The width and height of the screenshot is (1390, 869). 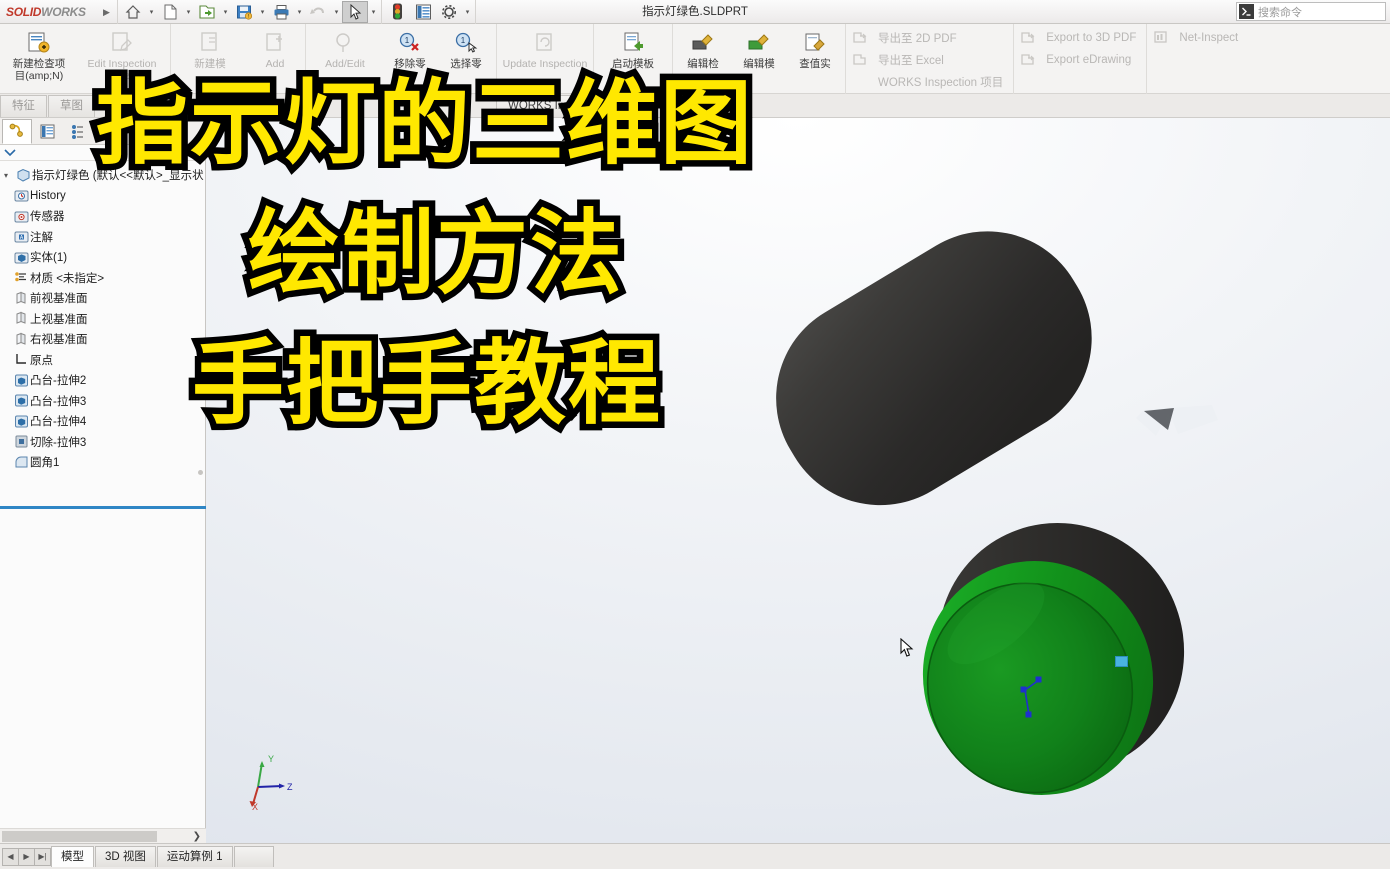 What do you see at coordinates (103, 278) in the screenshot?
I see `tree-node-material: 材质 <未指定>` at bounding box center [103, 278].